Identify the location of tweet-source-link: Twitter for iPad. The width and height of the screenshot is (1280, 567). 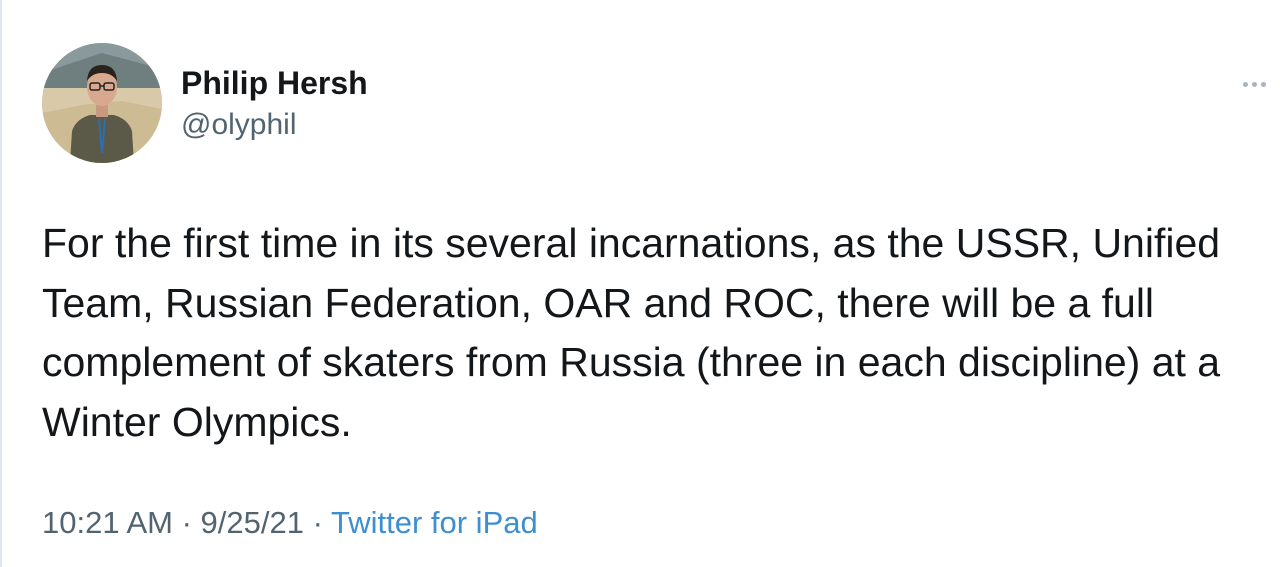
(434, 522).